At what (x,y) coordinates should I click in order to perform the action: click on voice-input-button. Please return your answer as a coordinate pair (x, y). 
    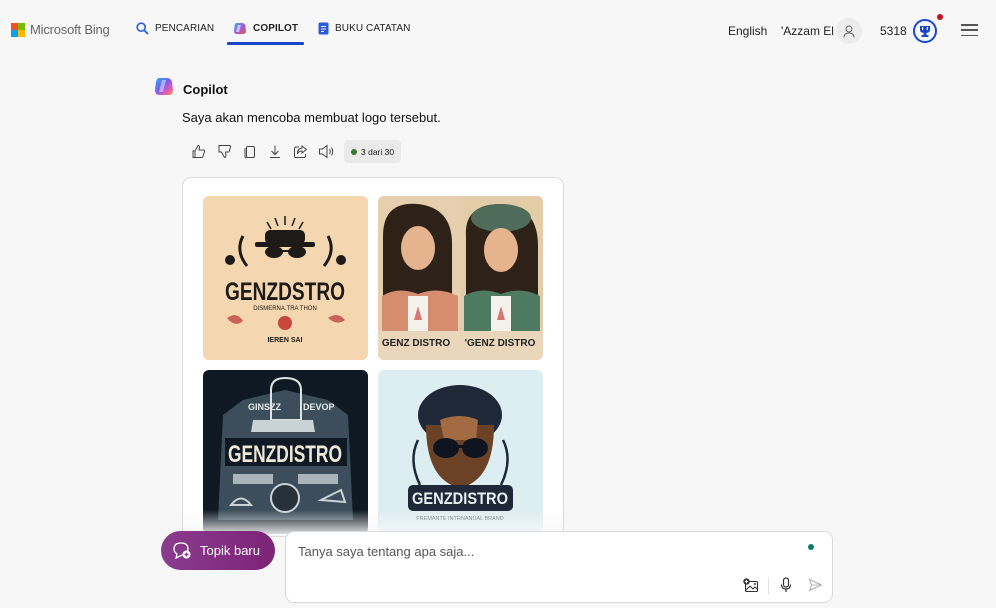
    Looking at the image, I should click on (786, 585).